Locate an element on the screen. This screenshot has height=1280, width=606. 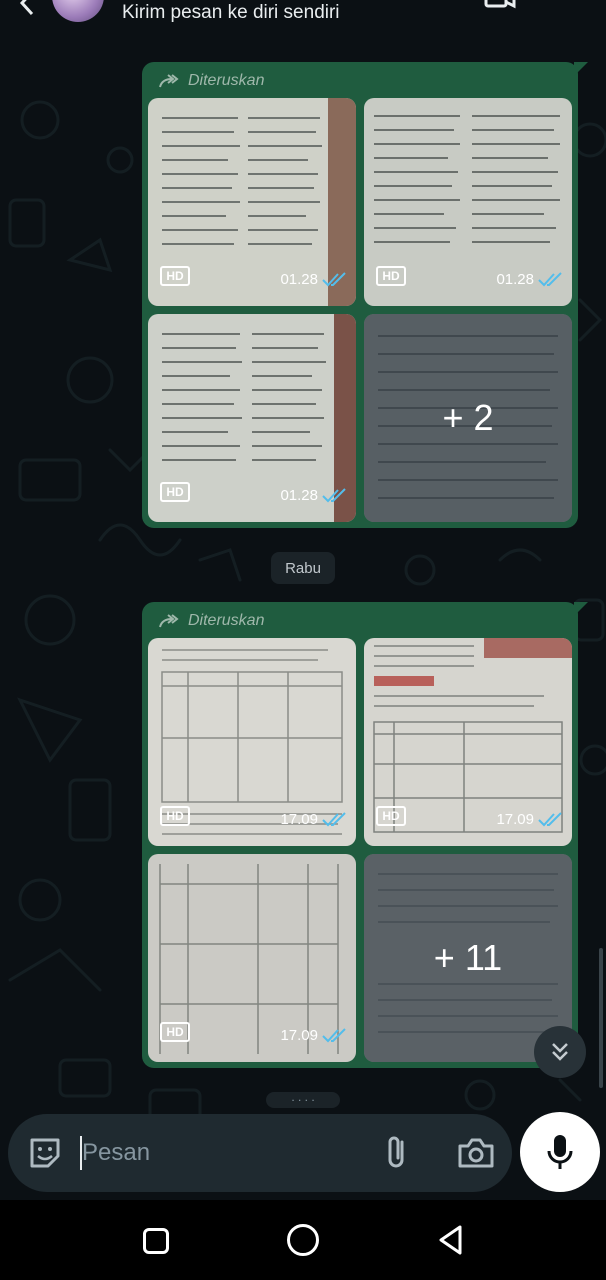
message-input: Pesan is located at coordinates (116, 1153).